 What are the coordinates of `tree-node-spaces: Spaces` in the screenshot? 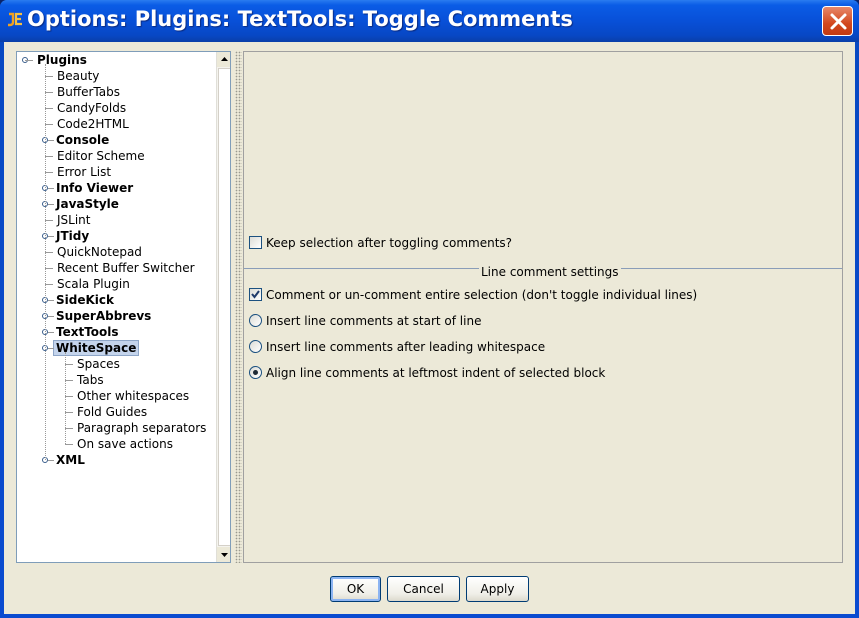 It's located at (98, 364).